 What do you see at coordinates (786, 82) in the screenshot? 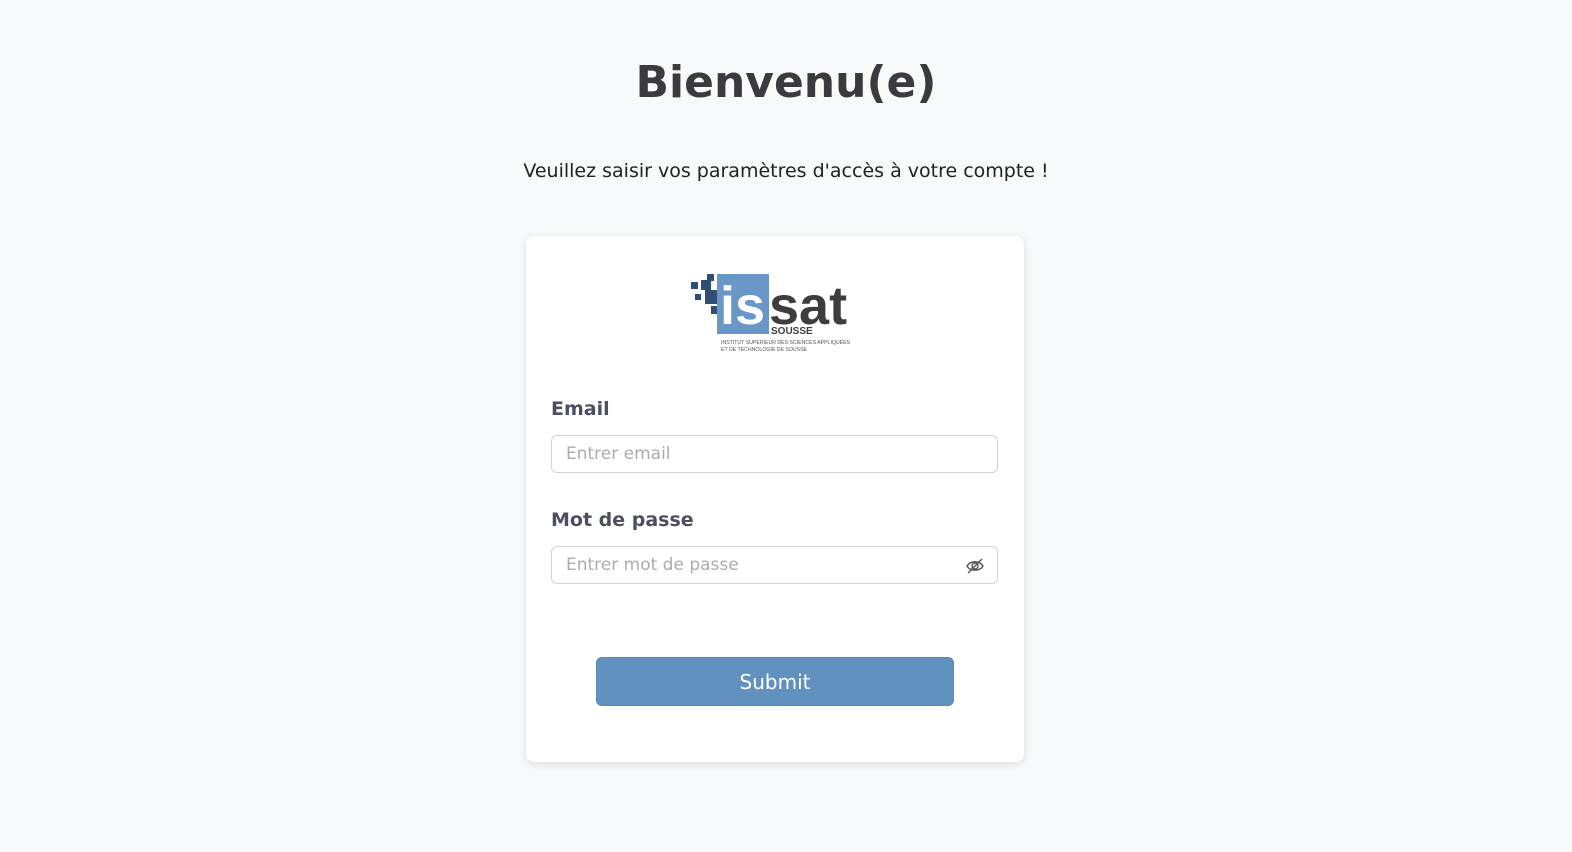
I see `page-title: Bienvenu(e)` at bounding box center [786, 82].